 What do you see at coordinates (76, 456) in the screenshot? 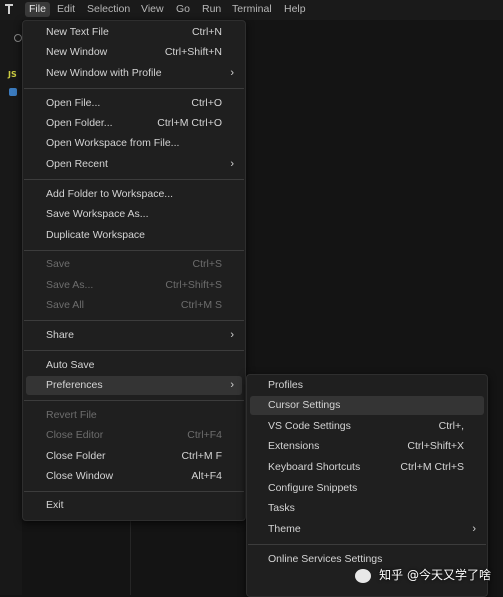
I see `menu-item-label: Close Folder` at bounding box center [76, 456].